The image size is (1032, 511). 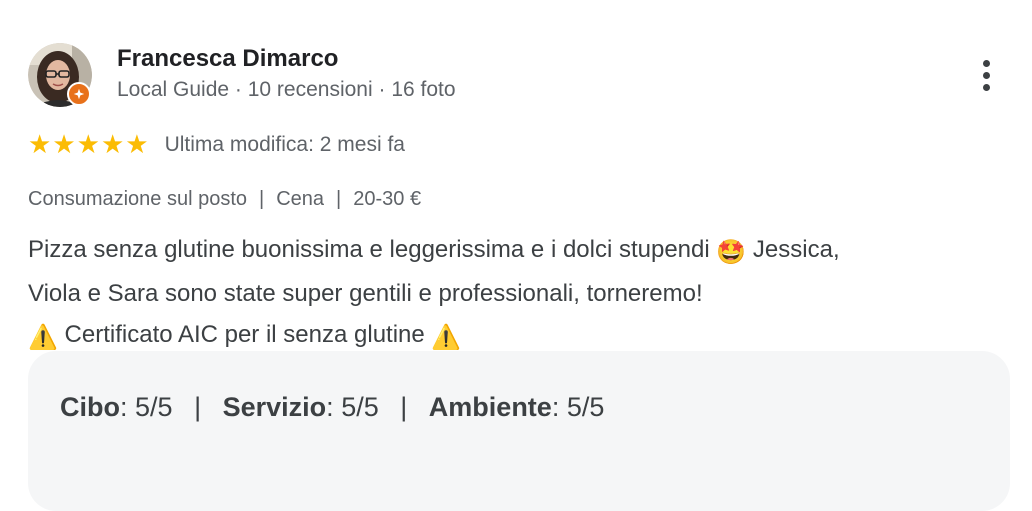 I want to click on local-guide-star-icon, so click(x=79, y=94).